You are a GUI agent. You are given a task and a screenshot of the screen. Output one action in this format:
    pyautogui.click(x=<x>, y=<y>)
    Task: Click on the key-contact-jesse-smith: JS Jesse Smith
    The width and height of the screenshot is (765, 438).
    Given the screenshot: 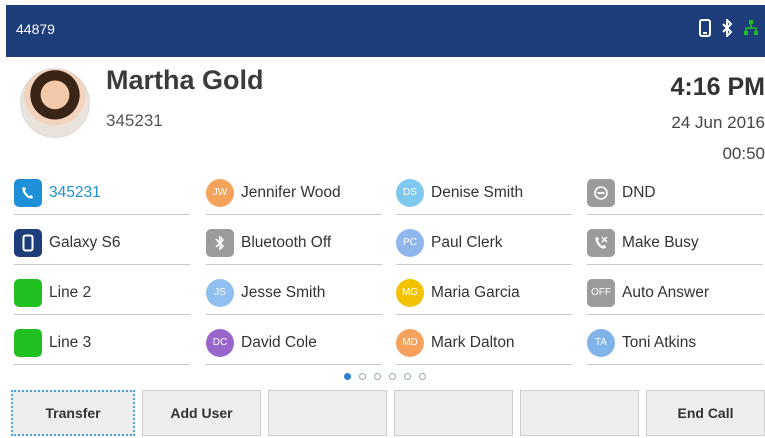 What is the action you would take?
    pyautogui.click(x=294, y=293)
    